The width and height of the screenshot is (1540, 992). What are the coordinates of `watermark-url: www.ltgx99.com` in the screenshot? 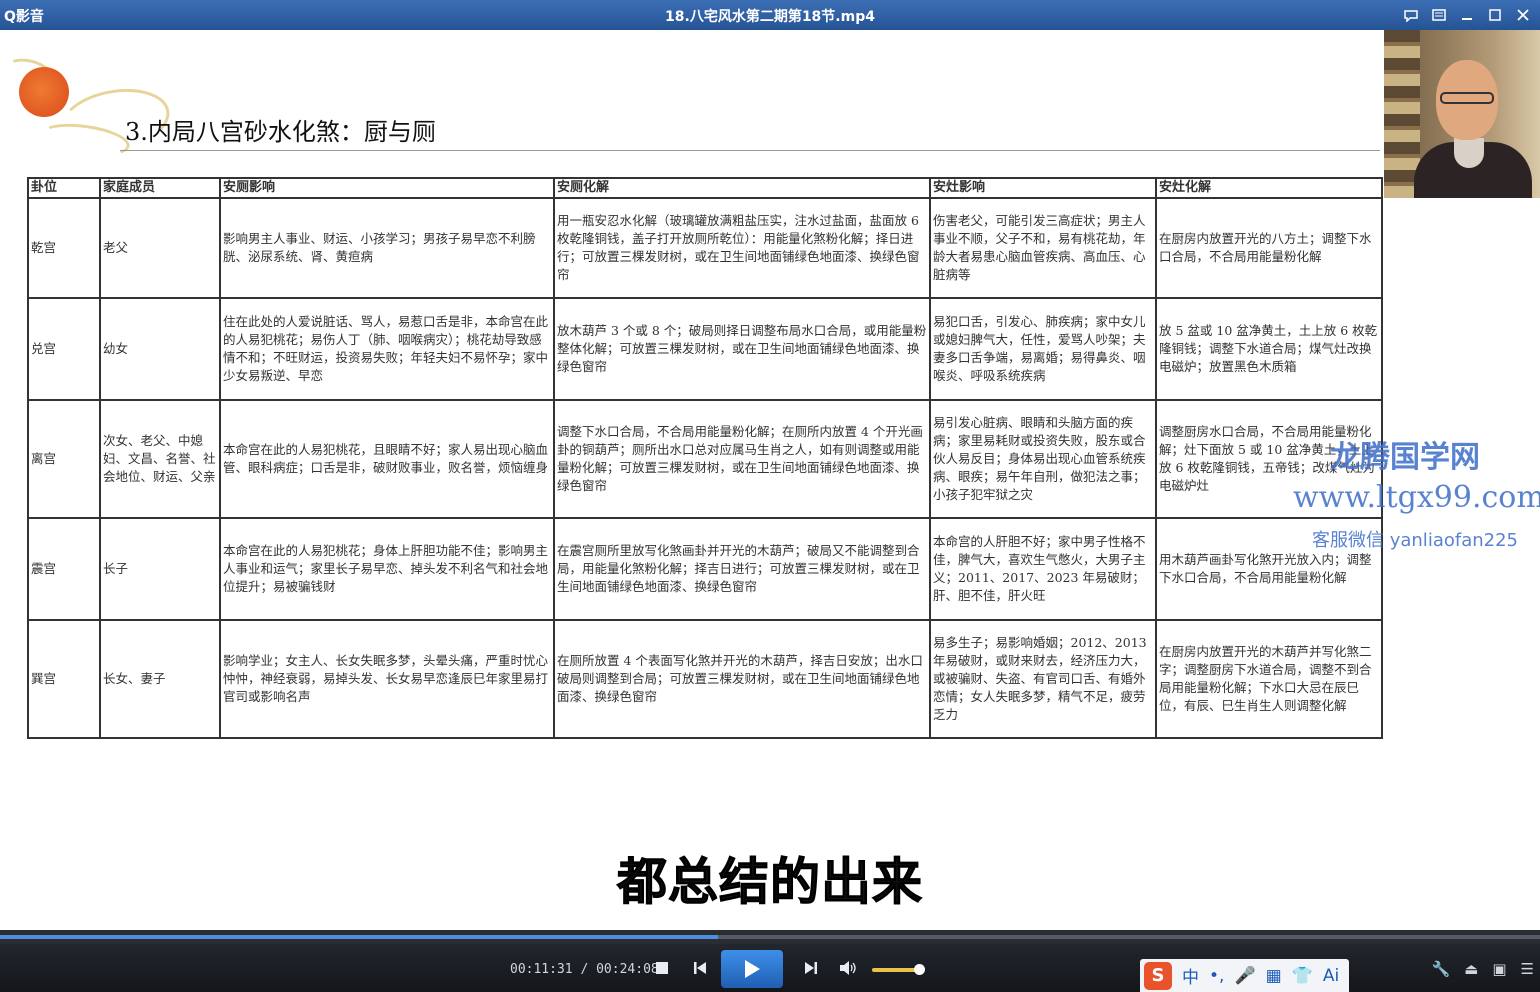 It's located at (1416, 497).